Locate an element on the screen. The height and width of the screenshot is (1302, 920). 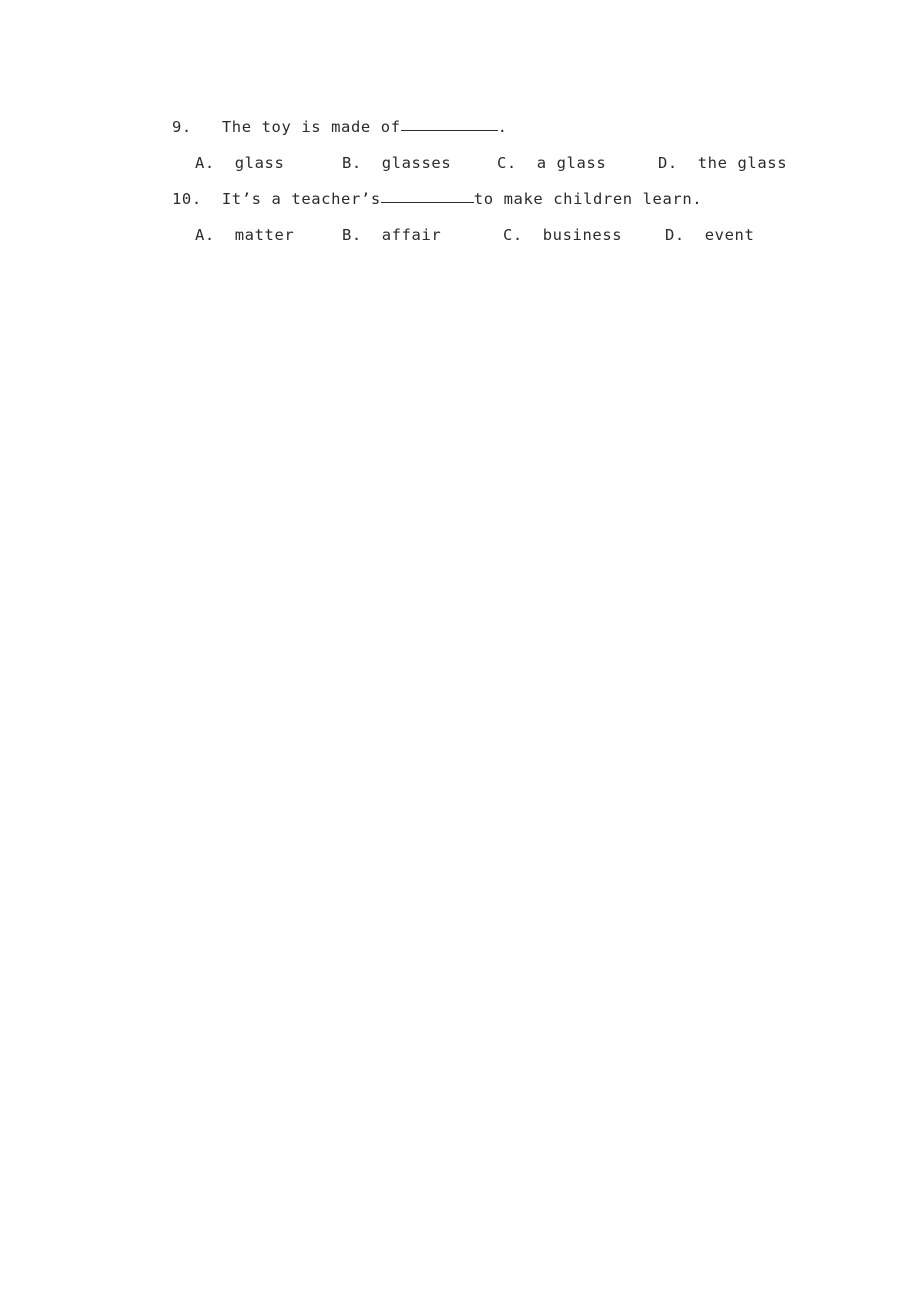
option-10-c-letter: C. is located at coordinates (513, 235).